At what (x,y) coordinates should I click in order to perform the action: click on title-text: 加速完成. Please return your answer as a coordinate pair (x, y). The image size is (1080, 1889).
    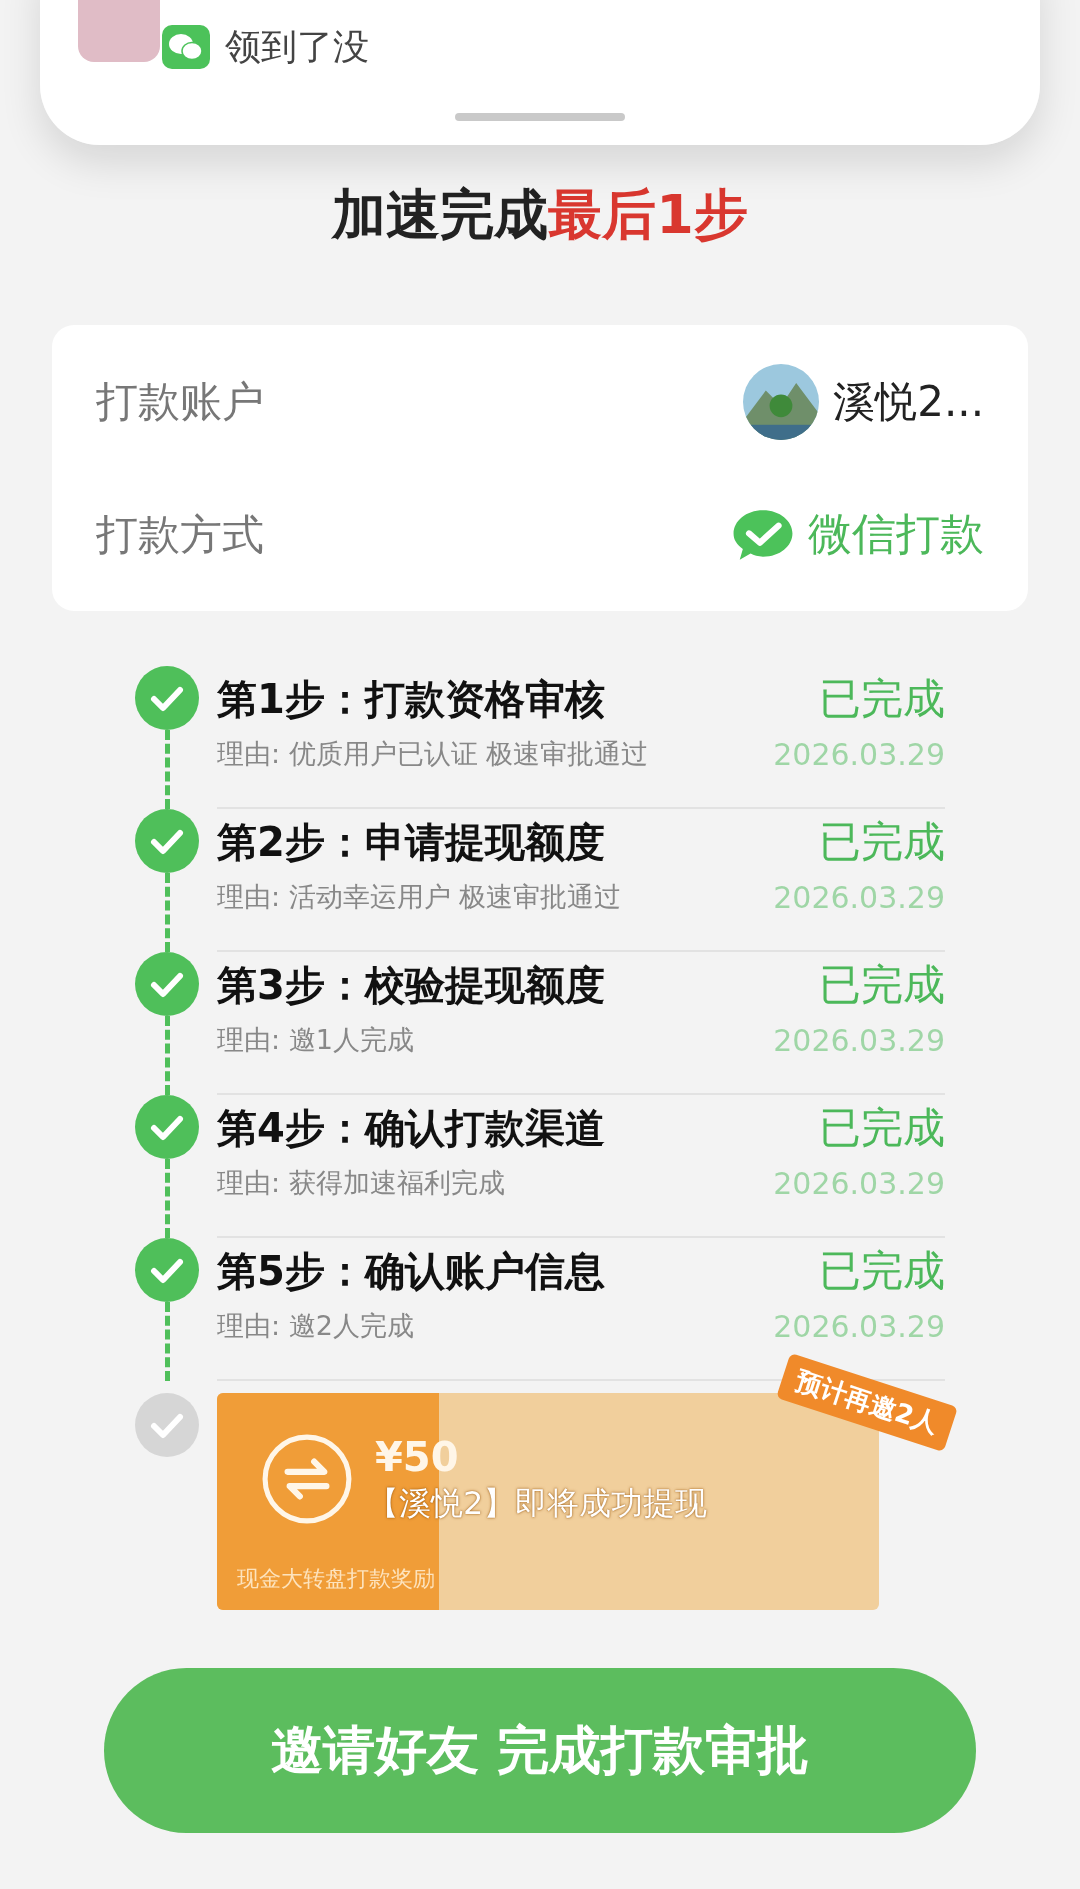
    Looking at the image, I should click on (440, 215).